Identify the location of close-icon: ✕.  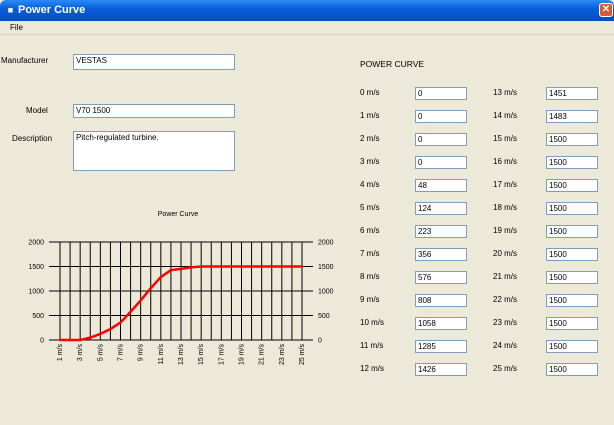
(606, 9).